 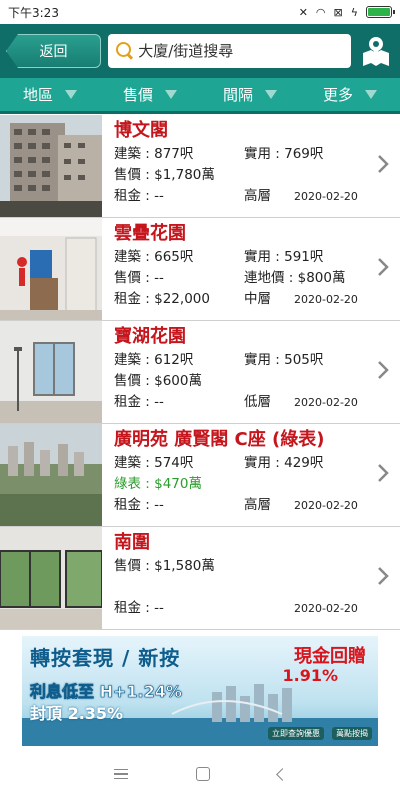 I want to click on gross-area: 建築 : 612呎, so click(x=154, y=360).